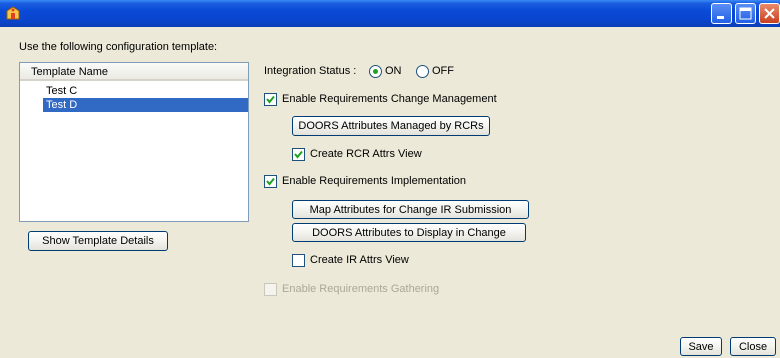 The width and height of the screenshot is (780, 358). Describe the element at coordinates (409, 232) in the screenshot. I see `doors-attributes-display-button: DOORS Attributes to Display in Change` at that location.